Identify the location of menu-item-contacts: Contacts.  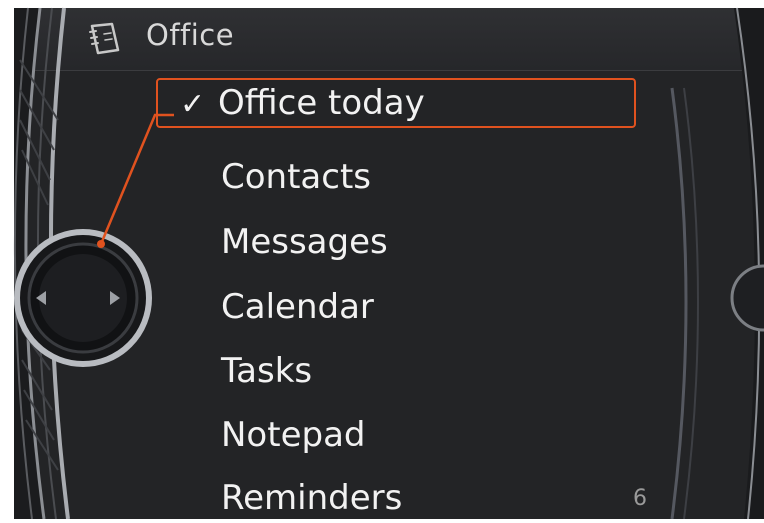
(431, 177).